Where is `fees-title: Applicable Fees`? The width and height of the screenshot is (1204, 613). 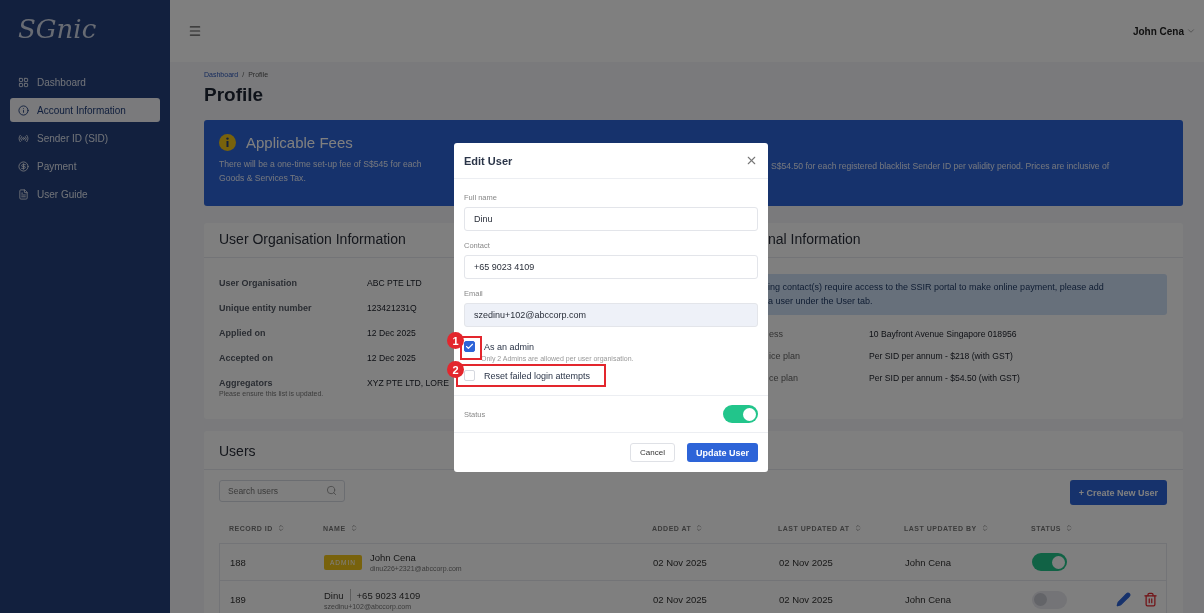
fees-title: Applicable Fees is located at coordinates (299, 142).